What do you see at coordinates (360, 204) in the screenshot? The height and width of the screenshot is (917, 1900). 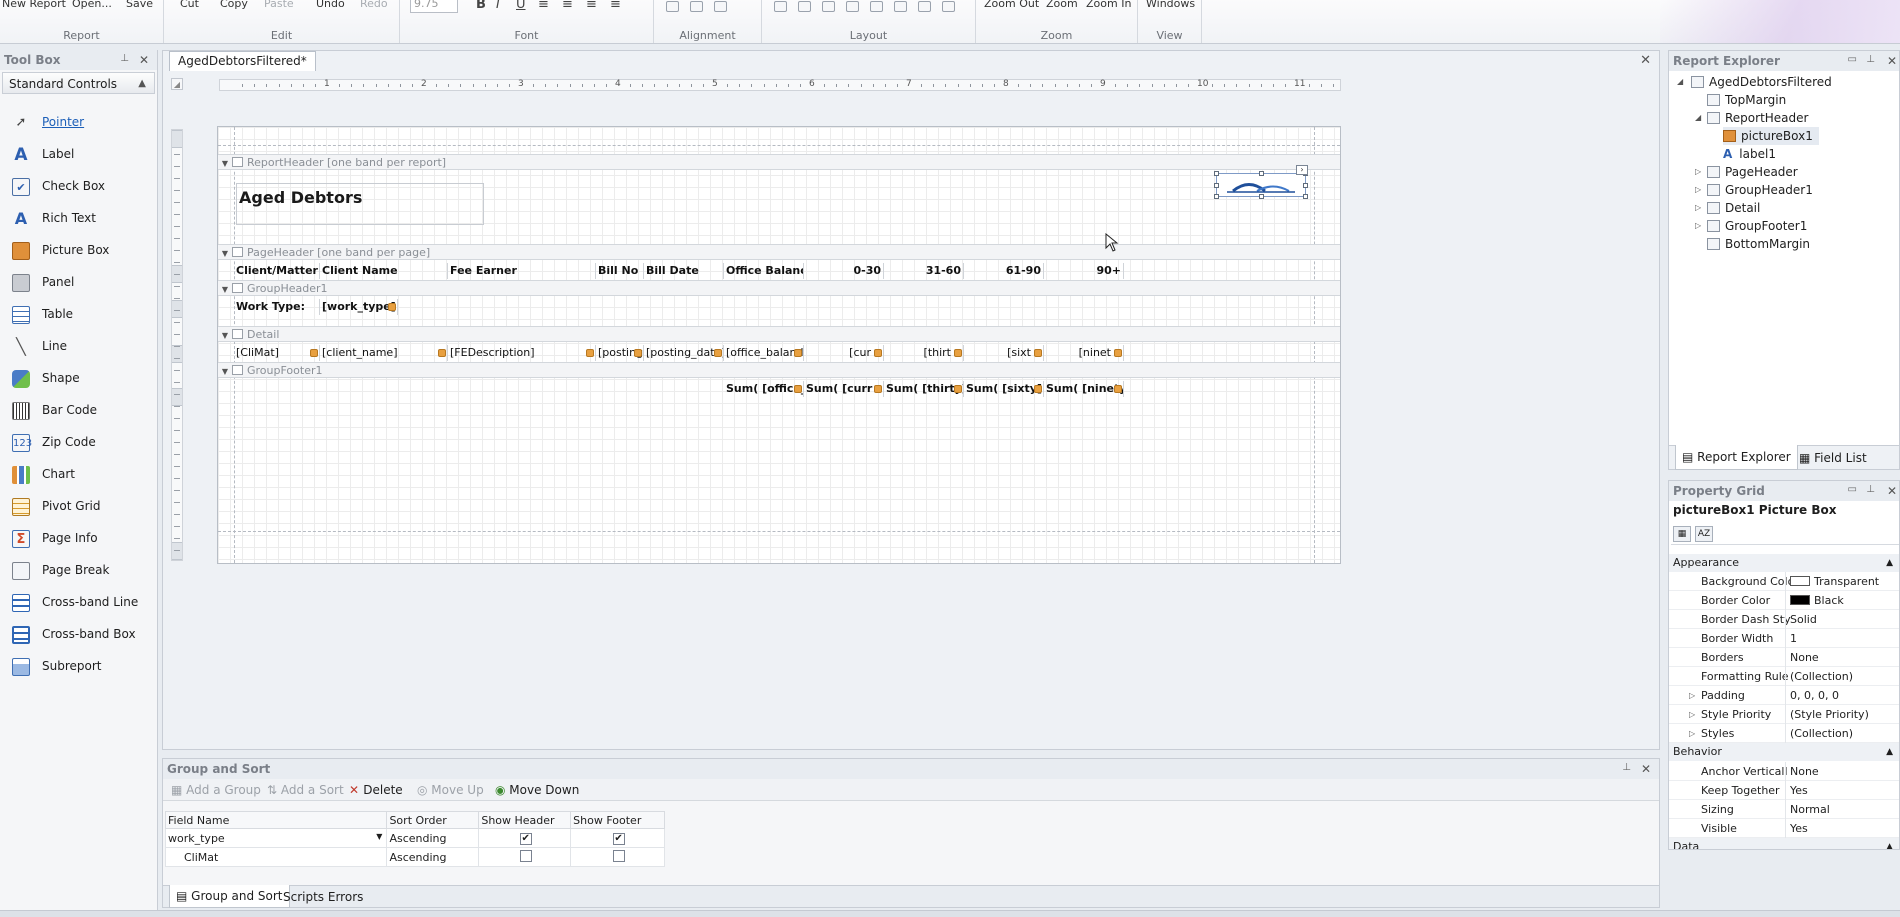 I see `report-title-label: Aged Debtors` at bounding box center [360, 204].